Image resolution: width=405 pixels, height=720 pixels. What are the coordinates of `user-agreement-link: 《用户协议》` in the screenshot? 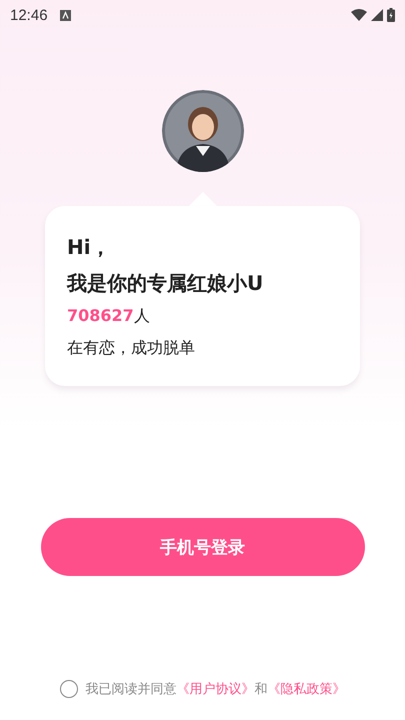 It's located at (215, 689).